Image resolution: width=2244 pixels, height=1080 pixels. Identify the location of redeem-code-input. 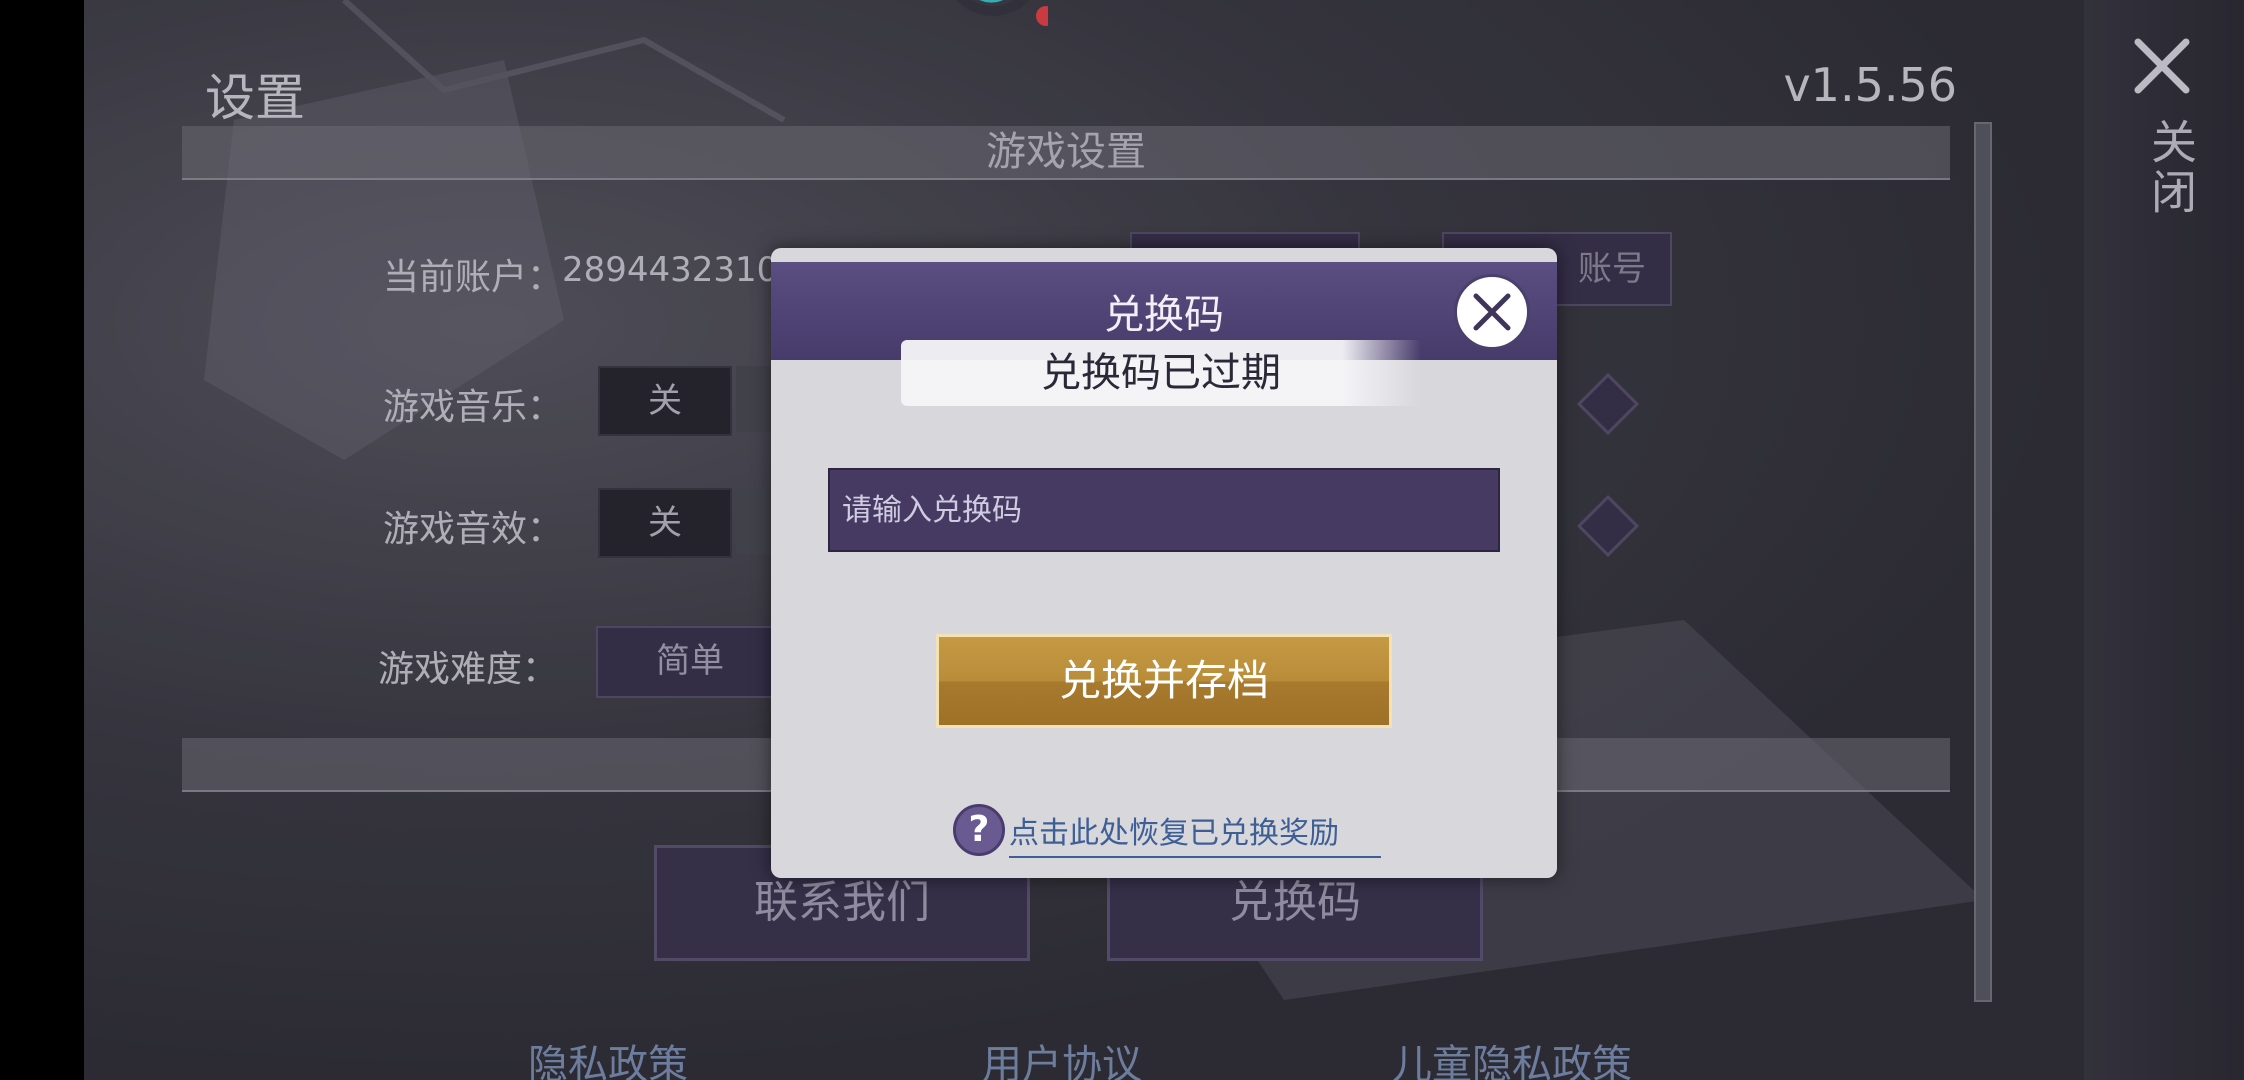
(1164, 510).